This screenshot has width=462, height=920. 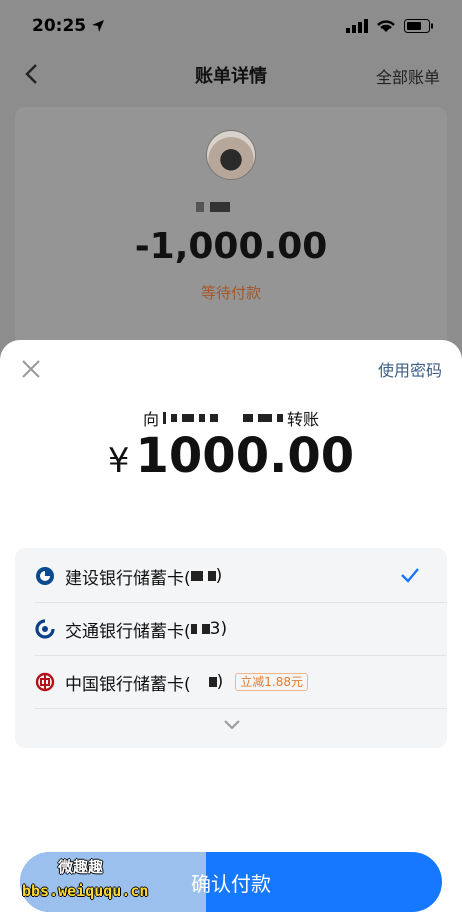 I want to click on transfer-recipient: 向 转账, so click(x=231, y=418).